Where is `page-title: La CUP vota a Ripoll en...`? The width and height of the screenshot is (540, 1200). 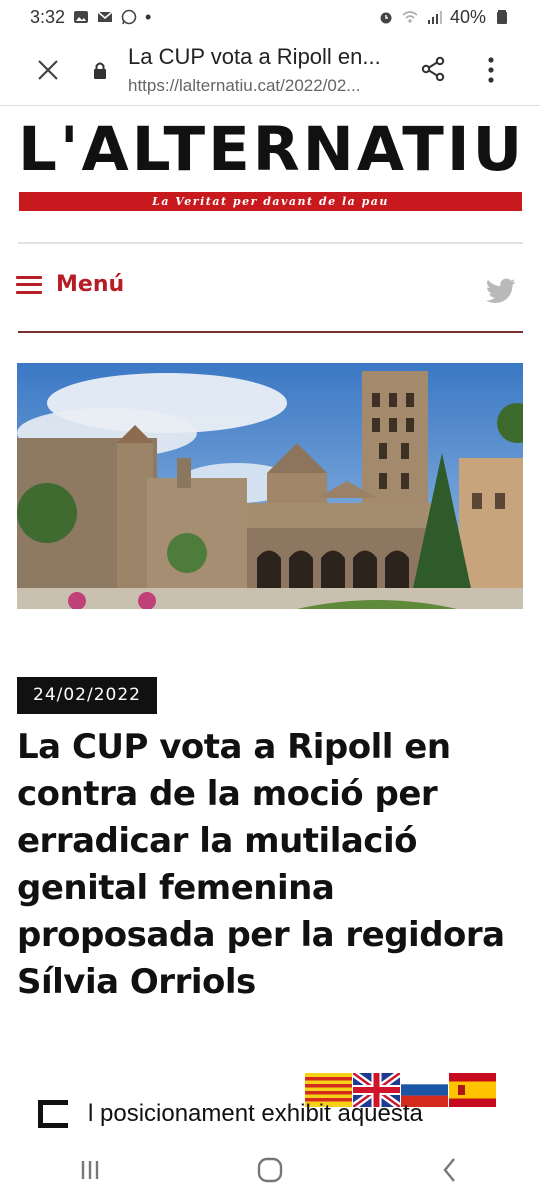
page-title: La CUP vota a Ripoll en... is located at coordinates (254, 56).